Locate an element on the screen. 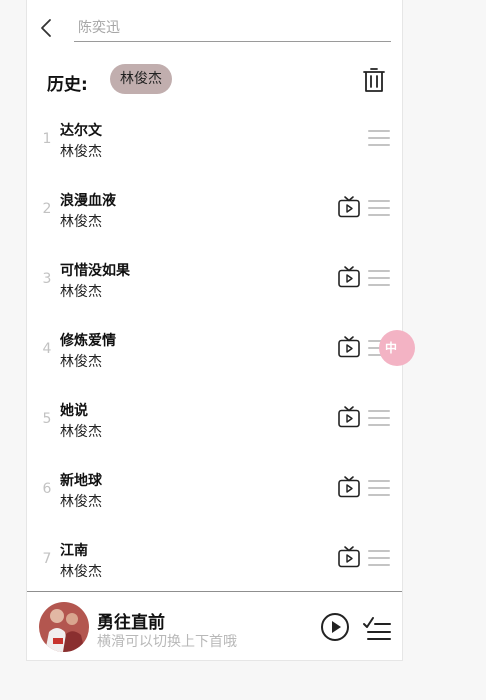  song-index: 7 is located at coordinates (47, 559).